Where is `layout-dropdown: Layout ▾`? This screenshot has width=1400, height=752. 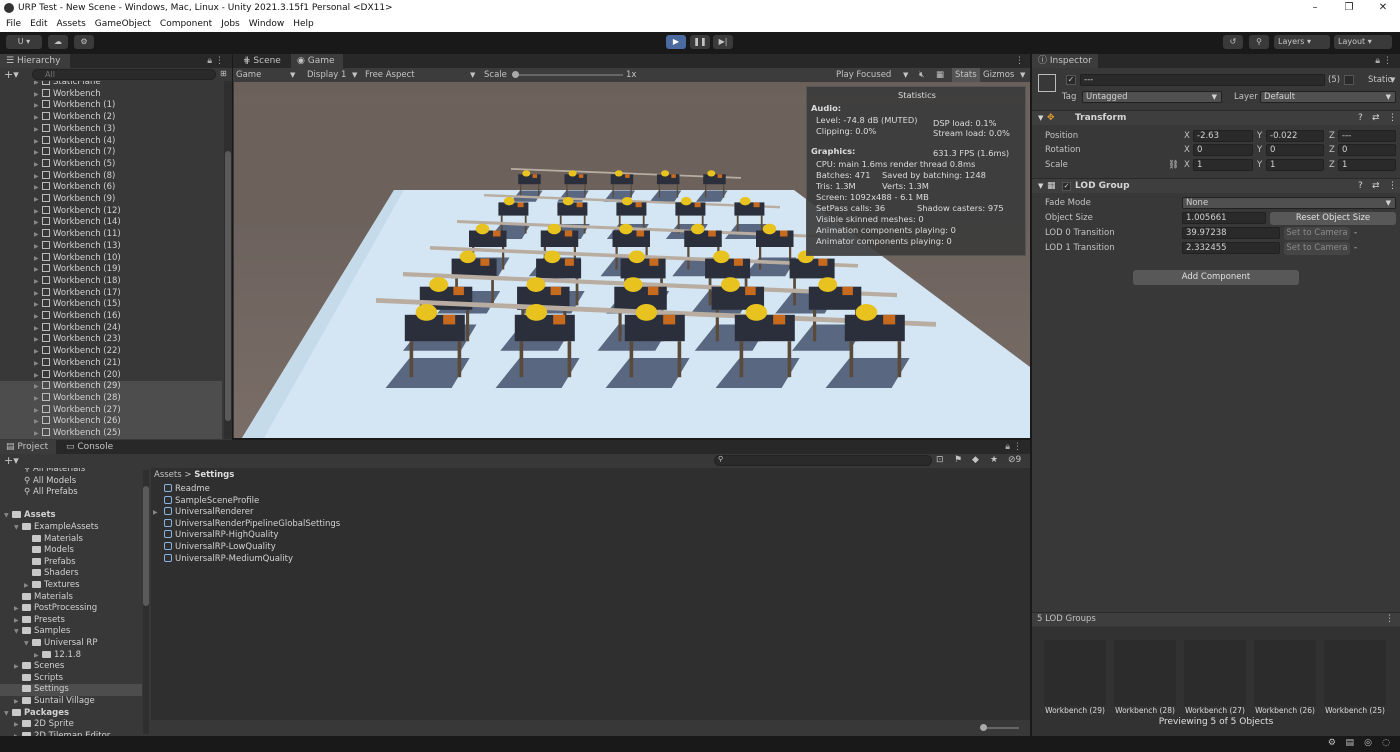
layout-dropdown: Layout ▾ is located at coordinates (1363, 42).